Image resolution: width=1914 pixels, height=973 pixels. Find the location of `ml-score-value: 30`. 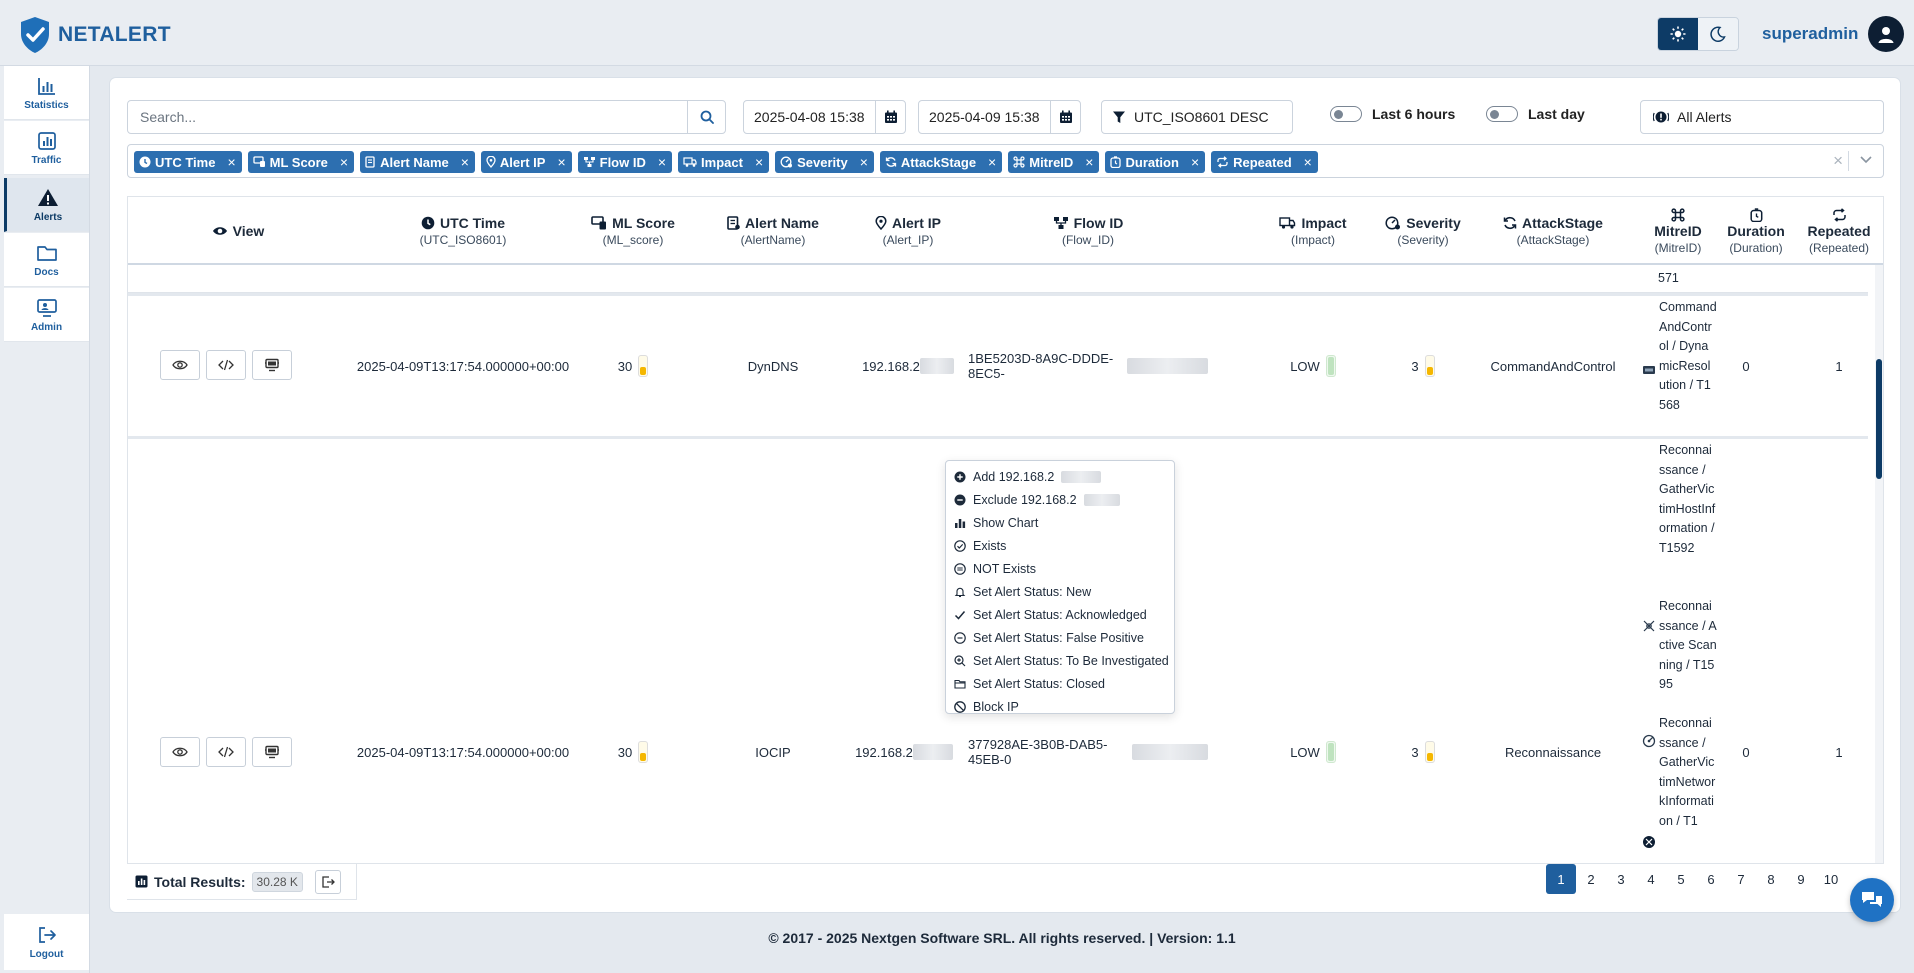

ml-score-value: 30 is located at coordinates (625, 366).